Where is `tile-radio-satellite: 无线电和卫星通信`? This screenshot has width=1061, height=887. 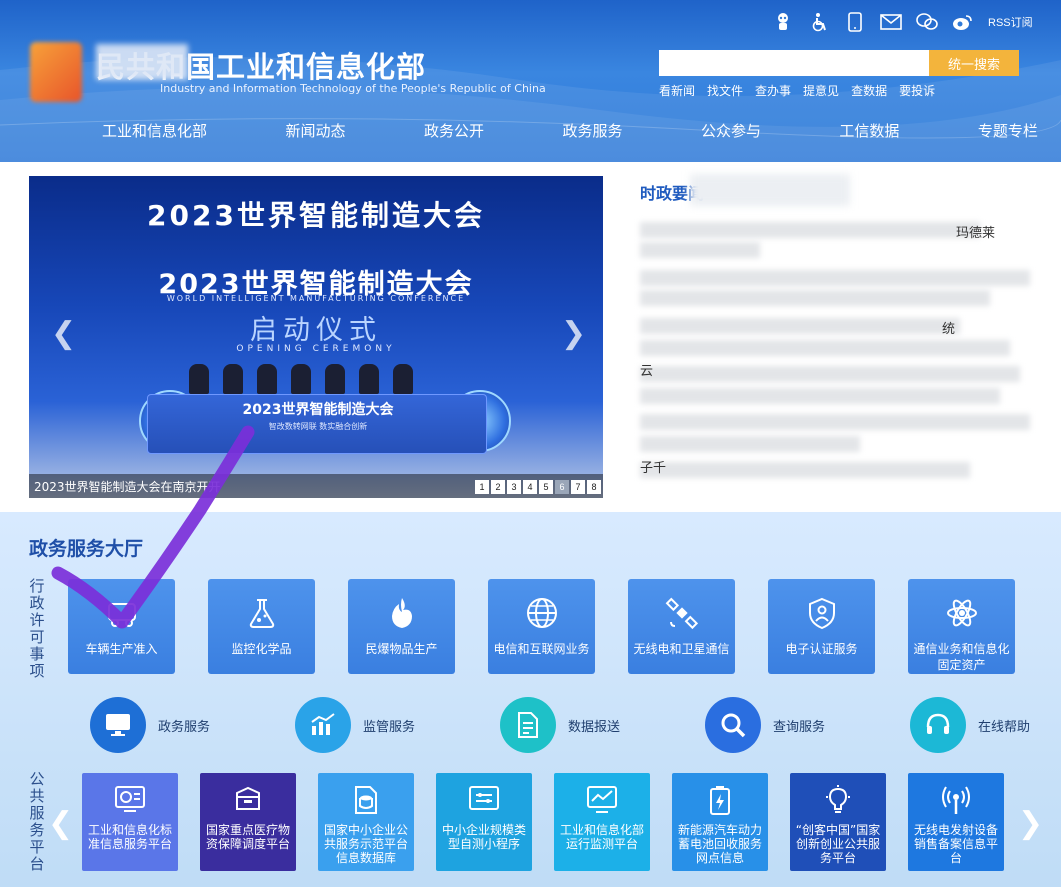 tile-radio-satellite: 无线电和卫星通信 is located at coordinates (681, 626).